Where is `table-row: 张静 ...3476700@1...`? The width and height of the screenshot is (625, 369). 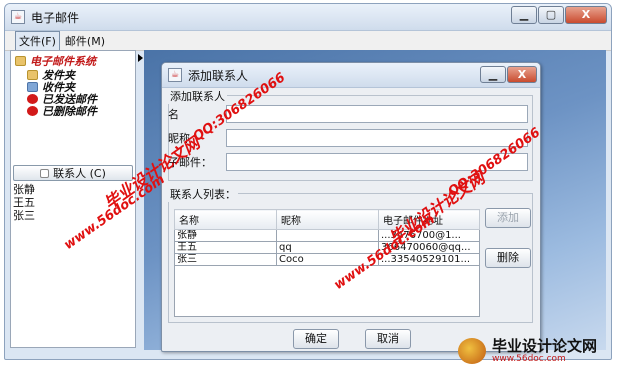 table-row: 张静 ...3476700@1... is located at coordinates (327, 235).